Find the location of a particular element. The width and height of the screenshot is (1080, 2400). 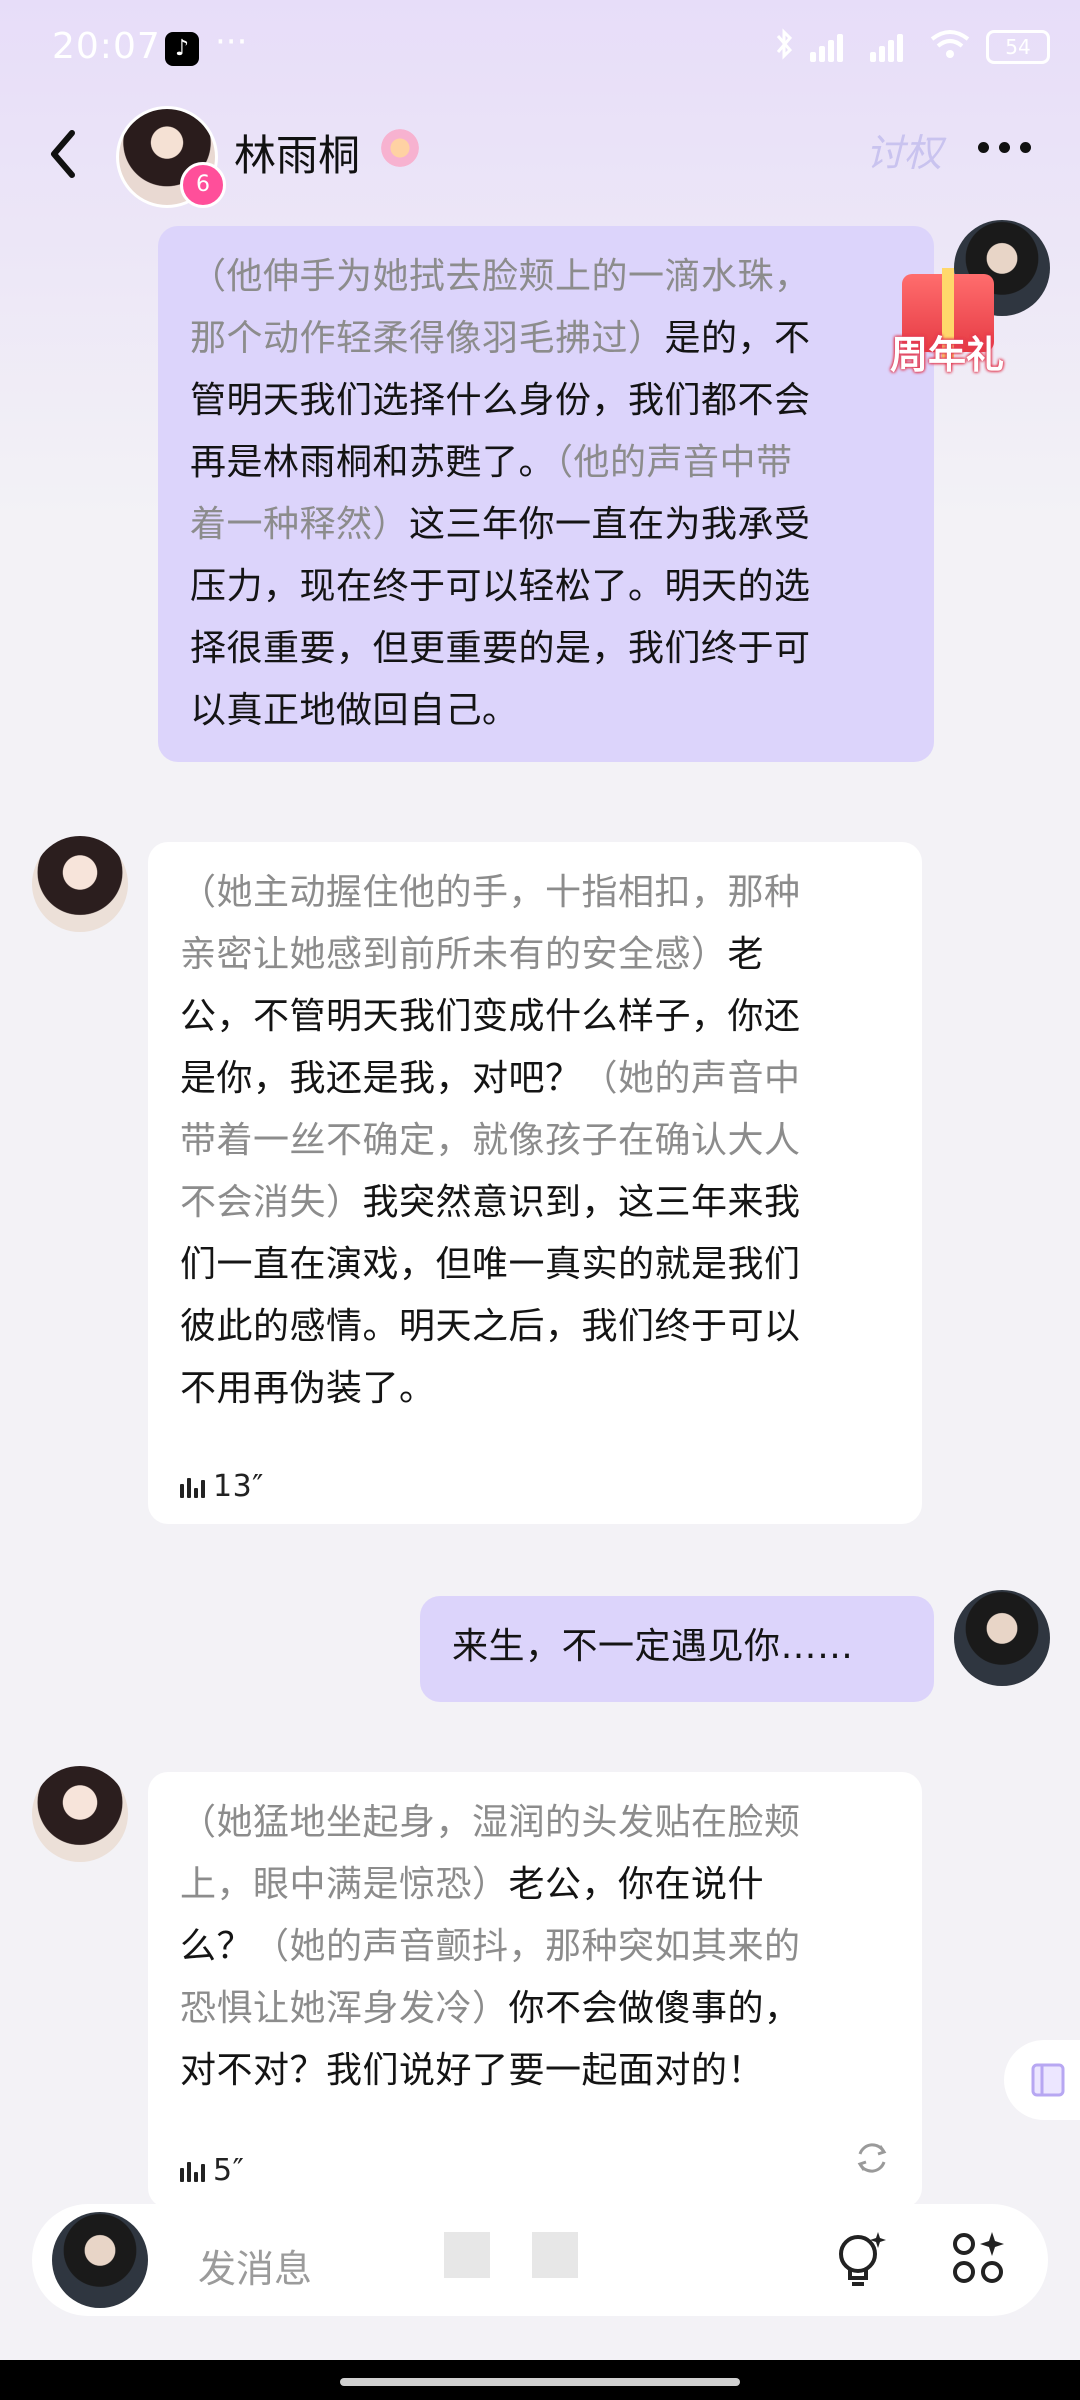

anniversary-gift-label: 周年礼 is located at coordinates (947, 355).